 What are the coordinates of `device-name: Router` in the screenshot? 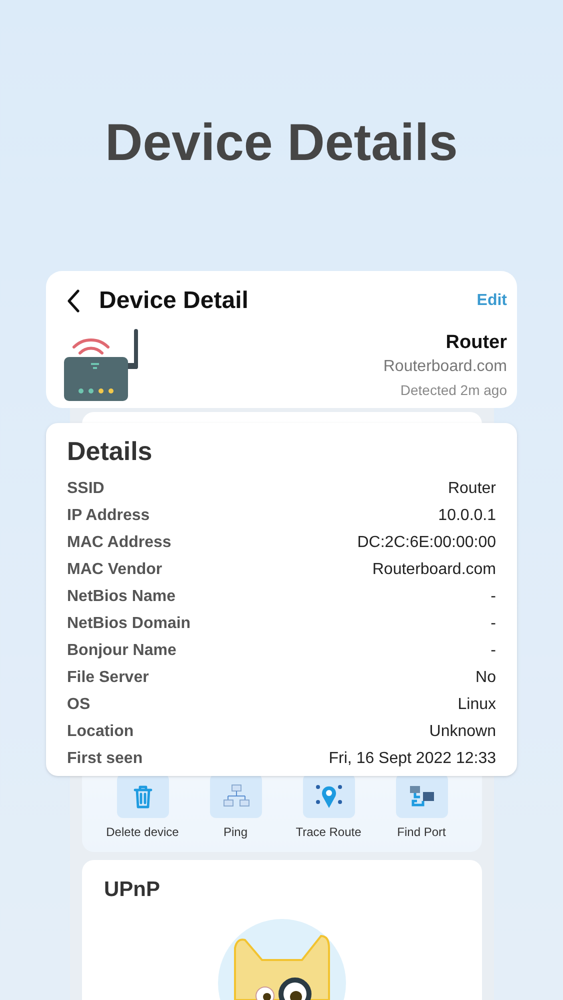 It's located at (476, 343).